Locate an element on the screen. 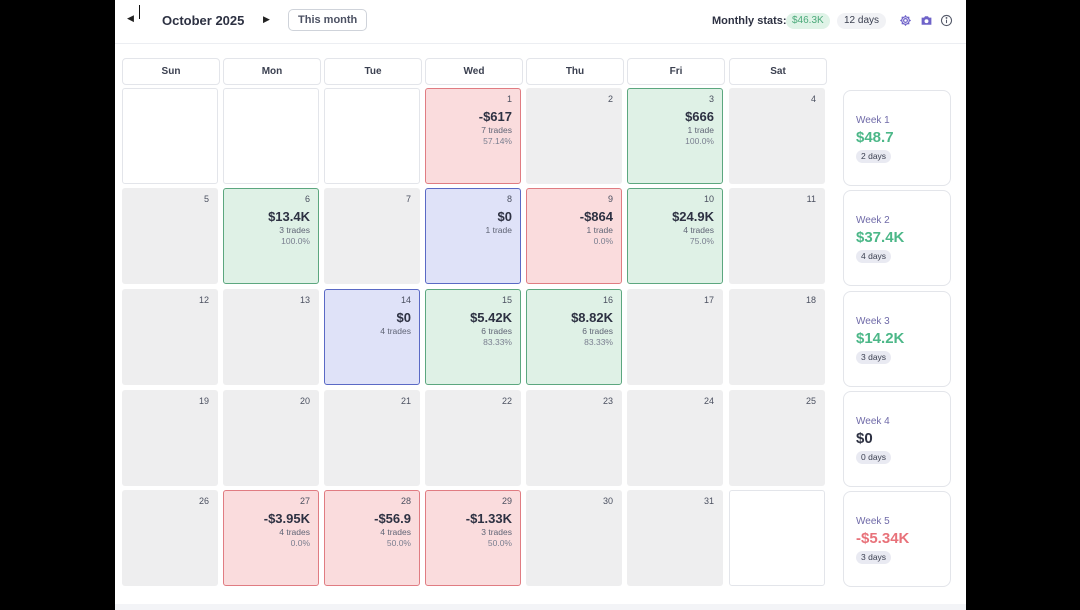 The height and width of the screenshot is (610, 1080). day-number: 1 is located at coordinates (509, 99).